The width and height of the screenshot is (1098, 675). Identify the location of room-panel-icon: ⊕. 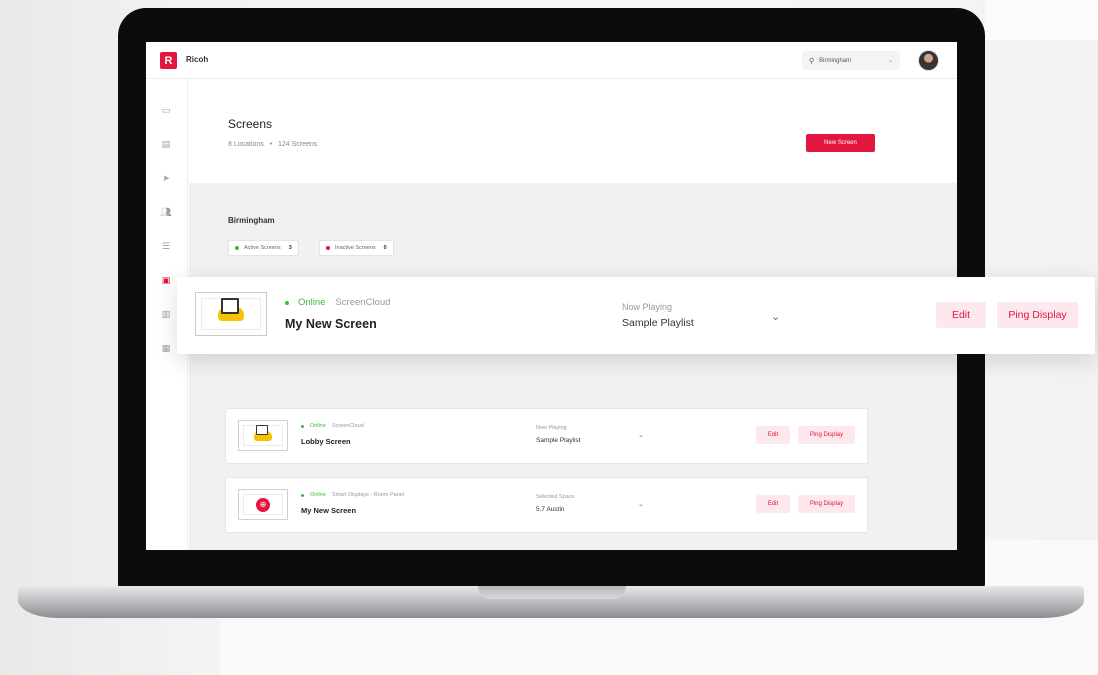
(263, 504).